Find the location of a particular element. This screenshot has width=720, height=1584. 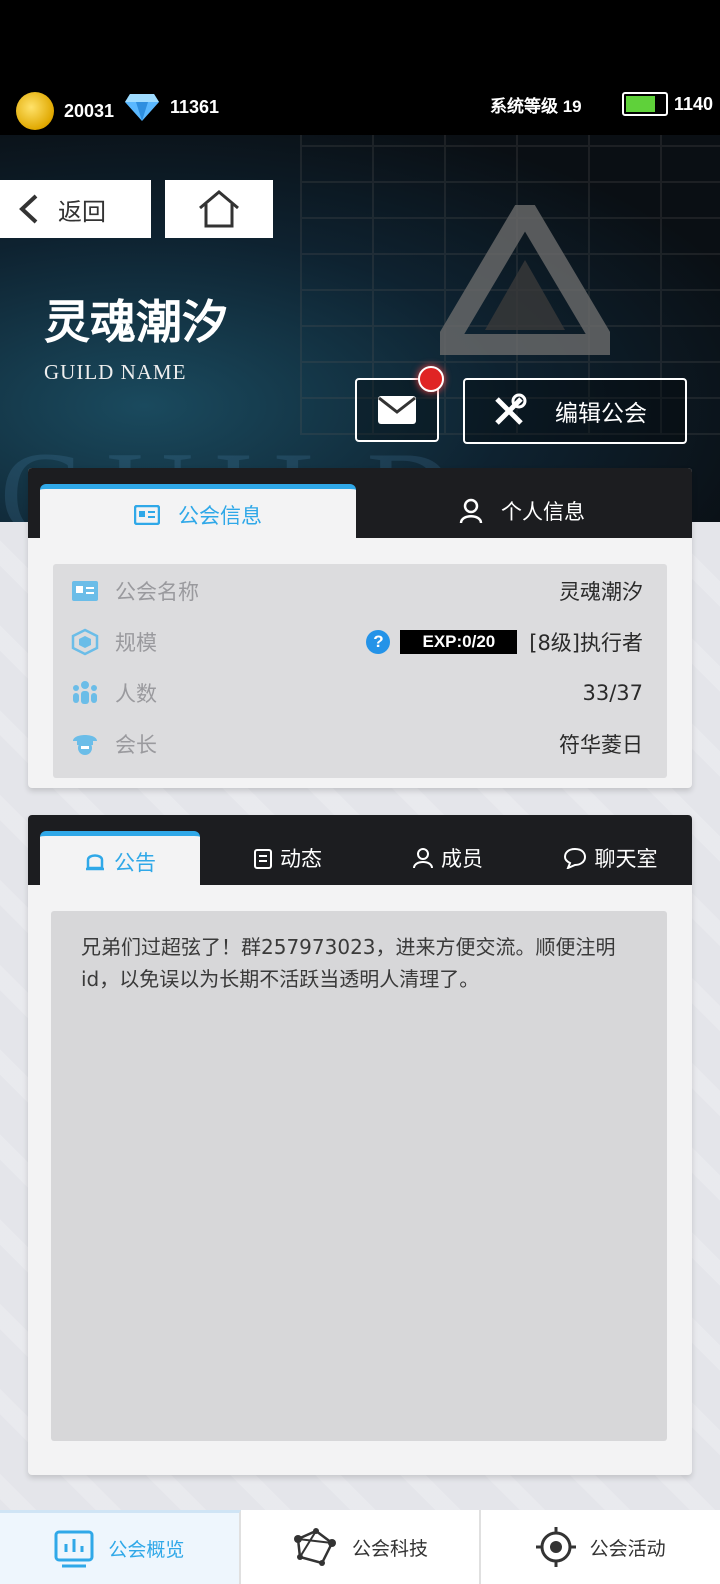

nav-guild-overview-label: 公会概览 is located at coordinates (146, 1550).